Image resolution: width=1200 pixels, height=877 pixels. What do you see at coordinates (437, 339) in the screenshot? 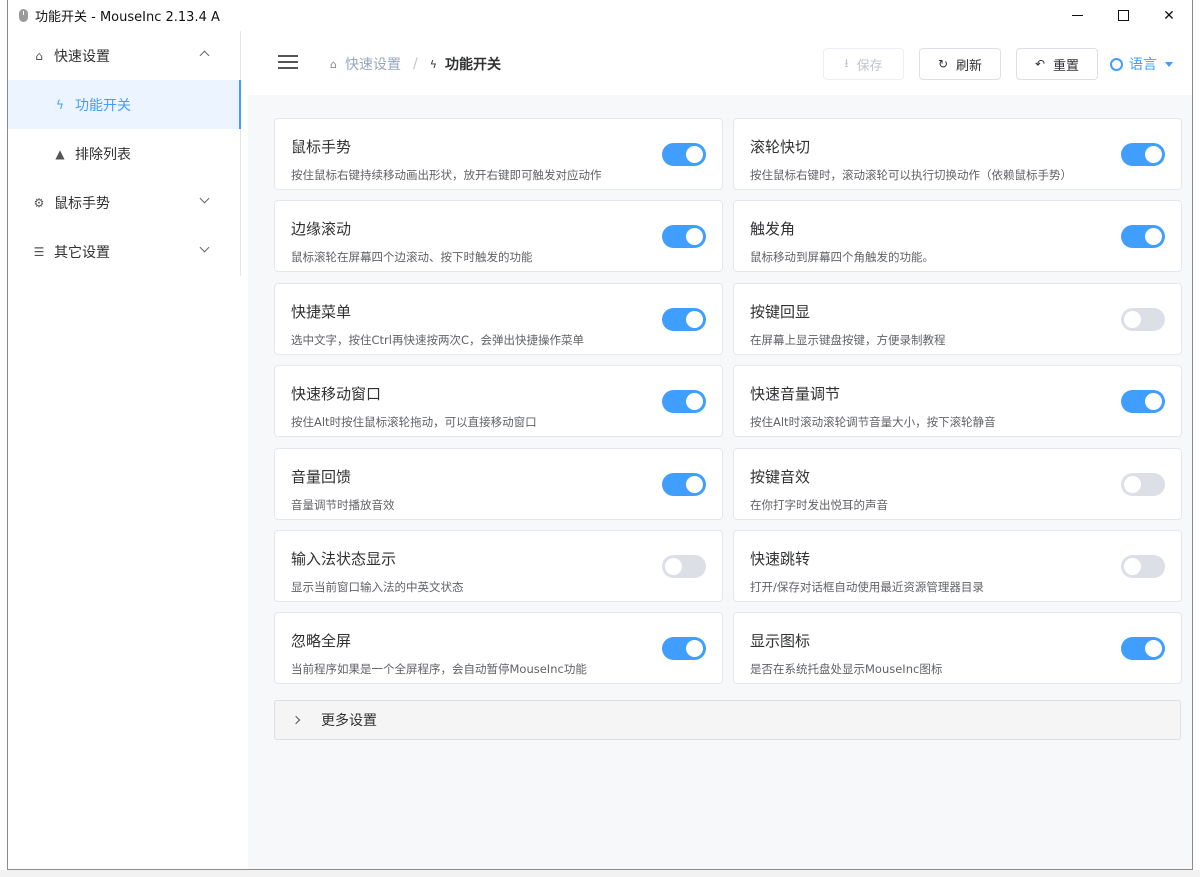
I see `feature-description: 选中文字，按住Ctrl再快速按两次C，会弹出快捷操作菜单` at bounding box center [437, 339].